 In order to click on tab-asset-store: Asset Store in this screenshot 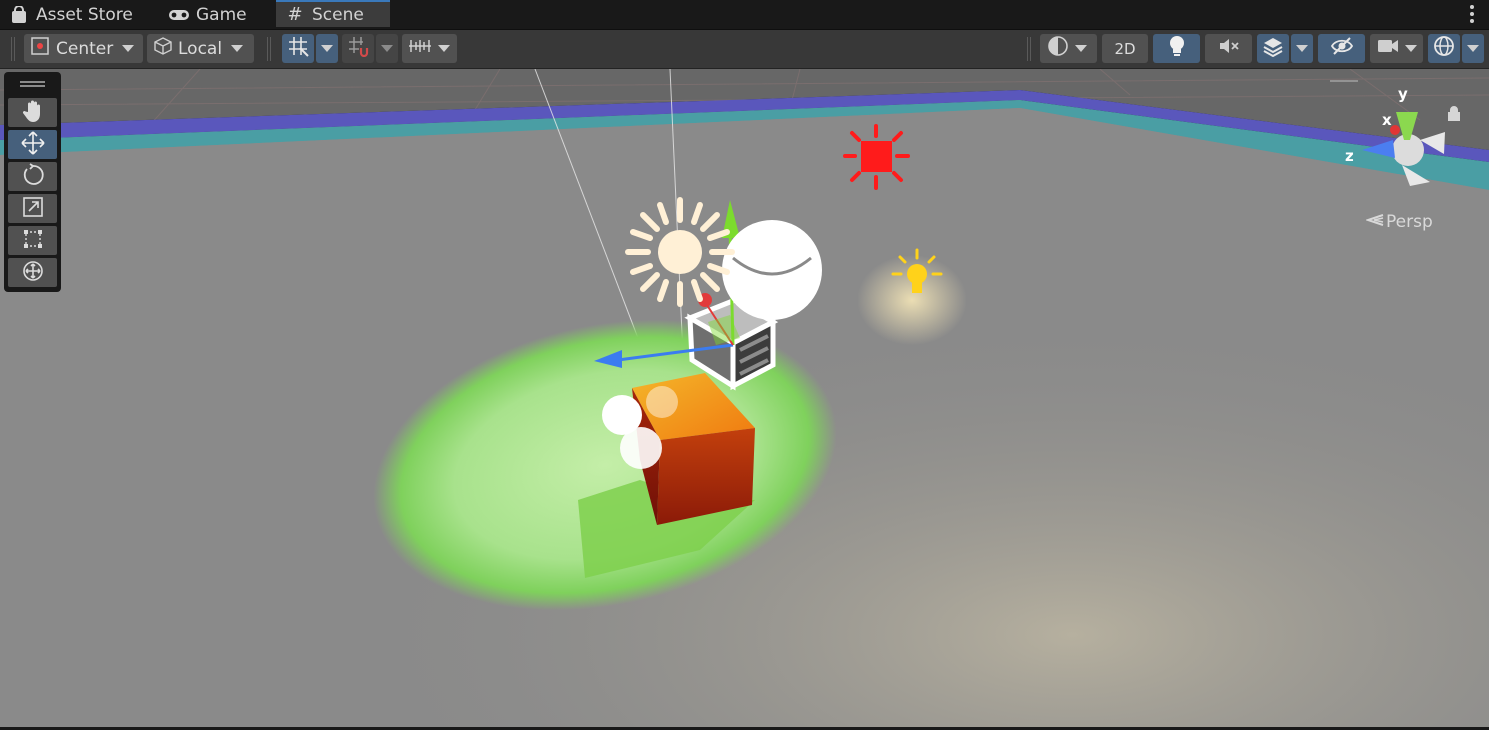, I will do `click(83, 14)`.